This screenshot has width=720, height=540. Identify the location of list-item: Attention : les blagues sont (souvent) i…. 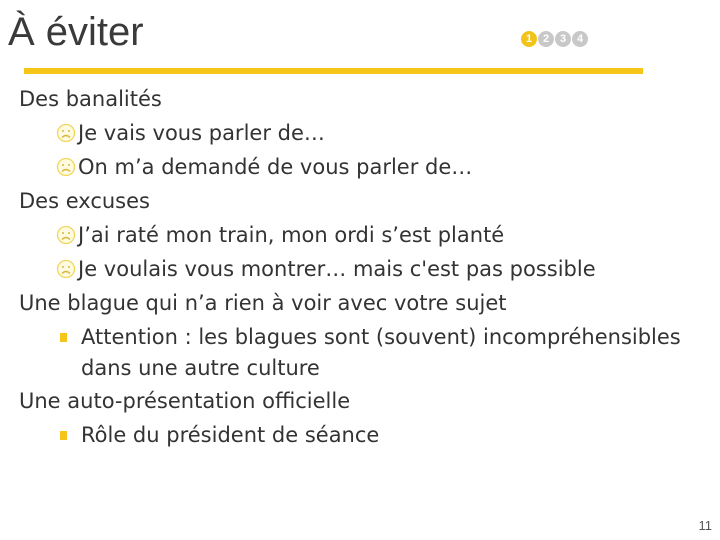
(350, 352).